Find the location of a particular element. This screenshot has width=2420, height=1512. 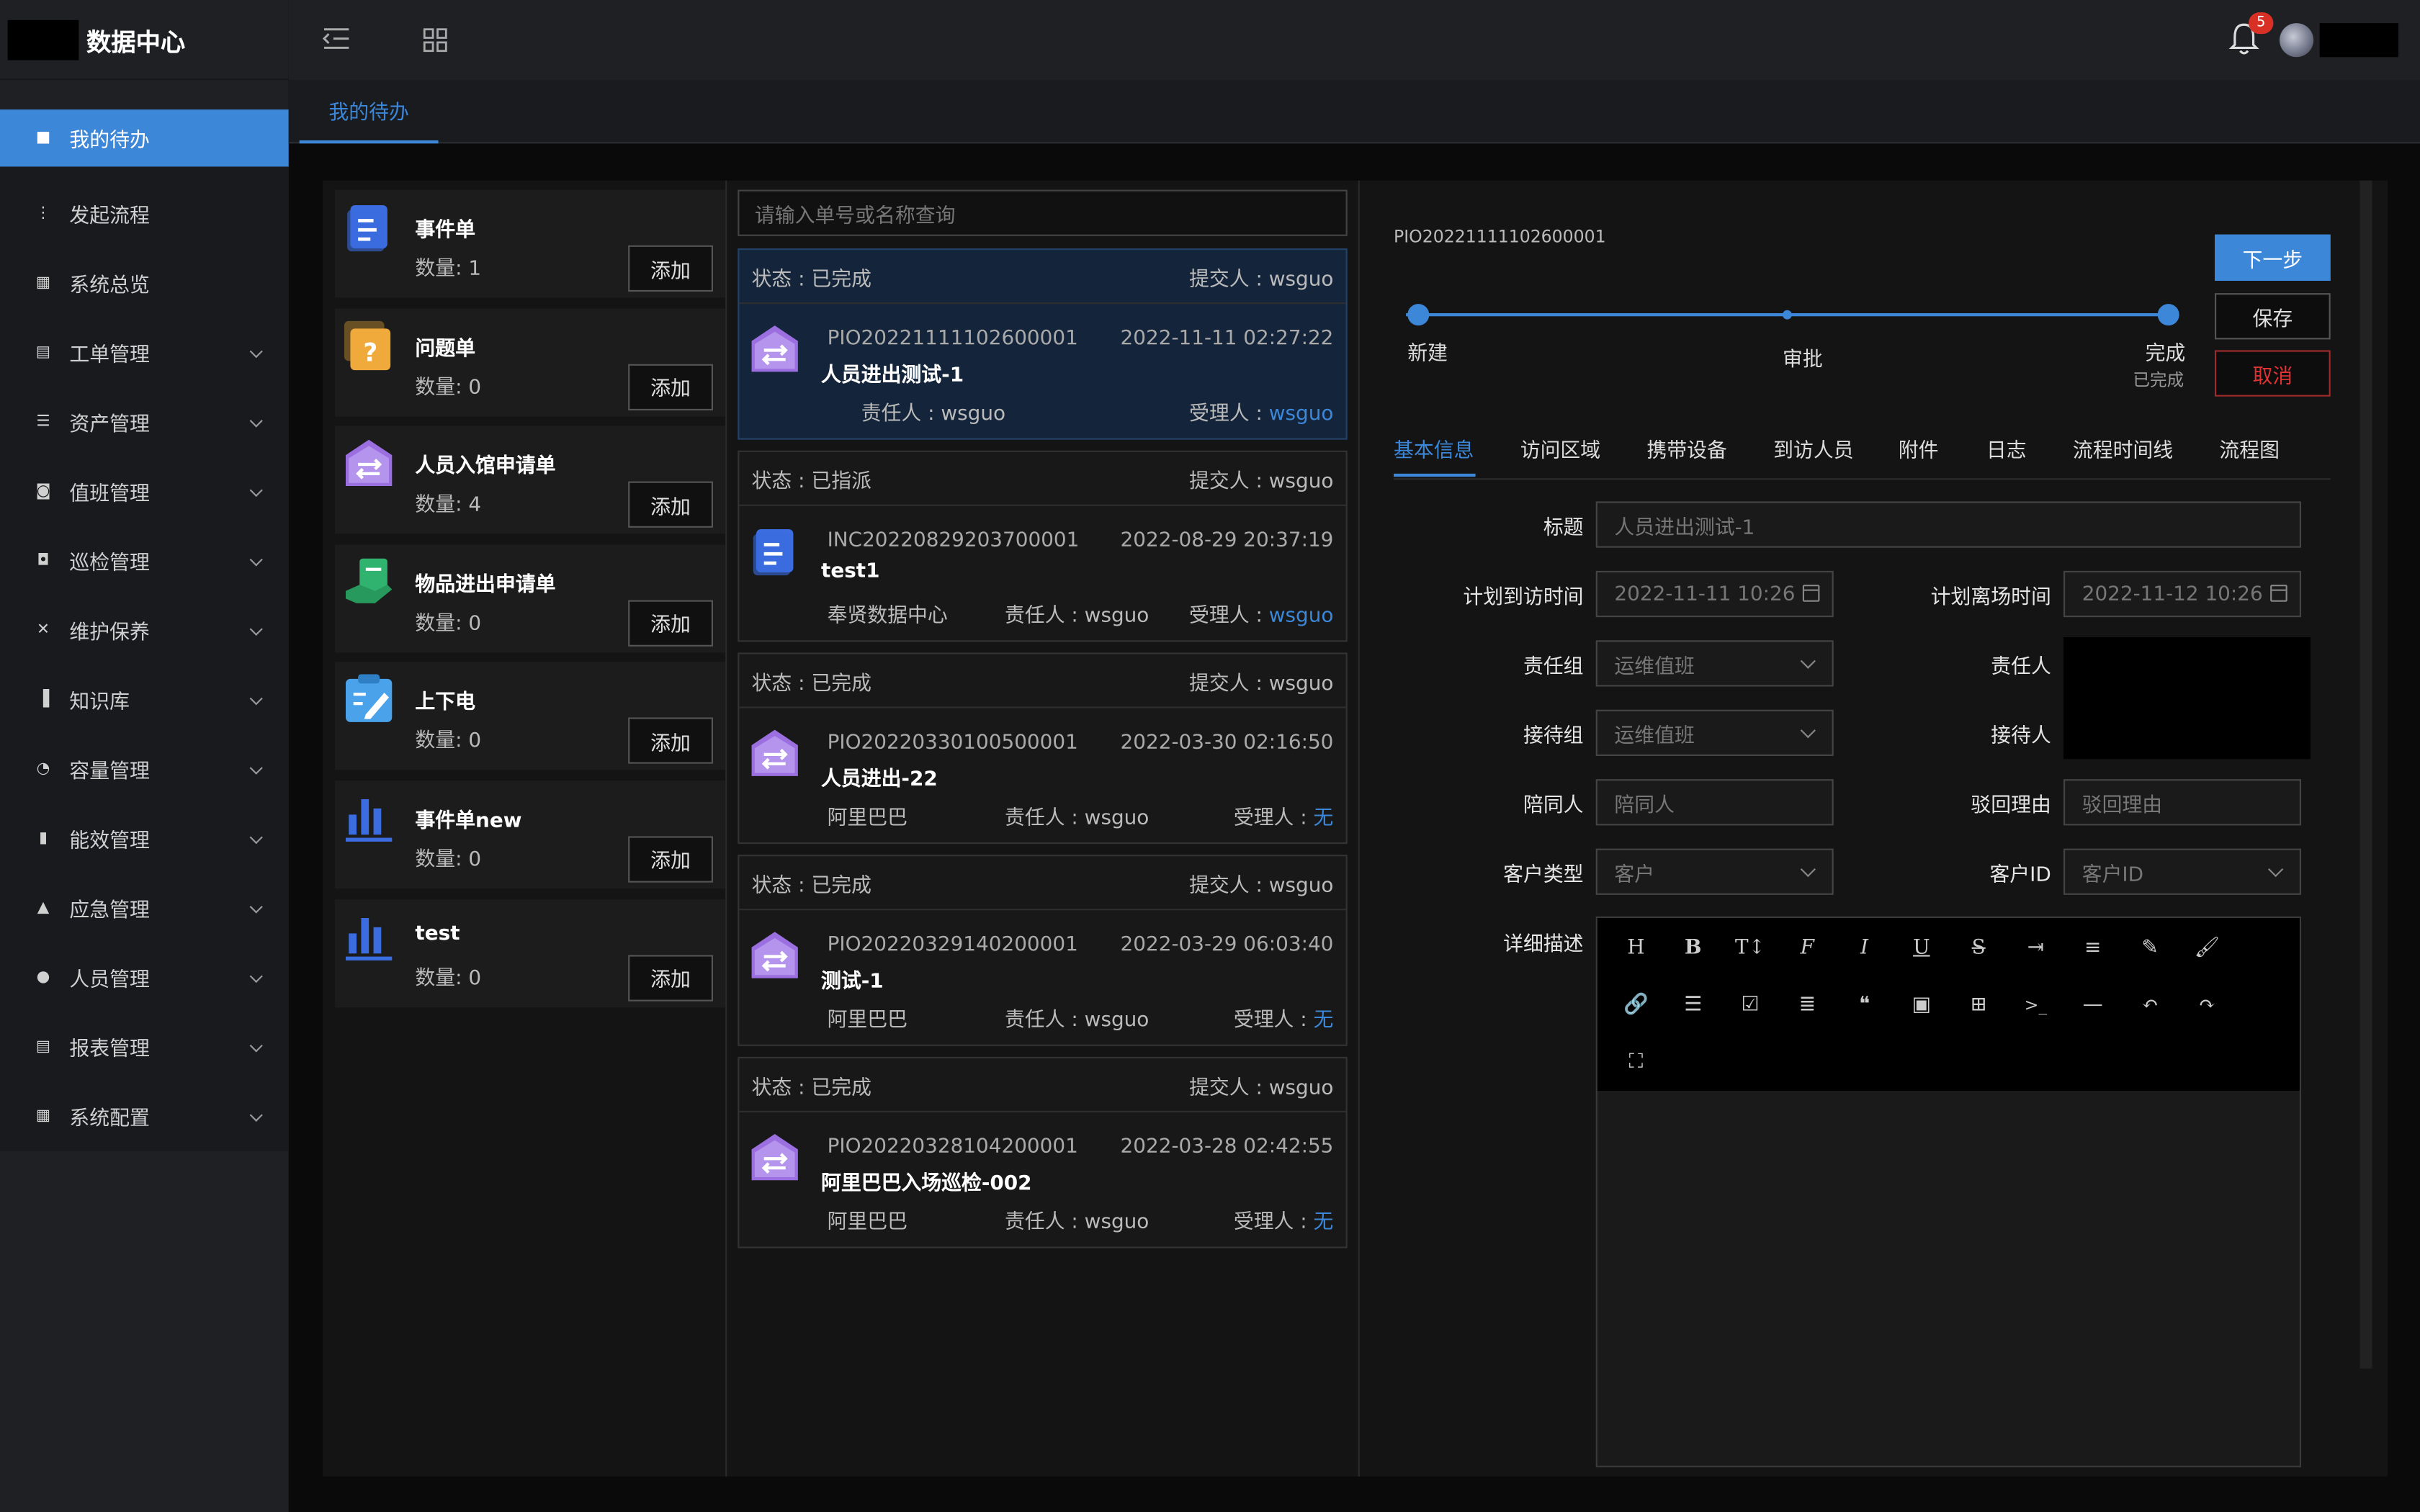

apps-grid-icon is located at coordinates (435, 40).